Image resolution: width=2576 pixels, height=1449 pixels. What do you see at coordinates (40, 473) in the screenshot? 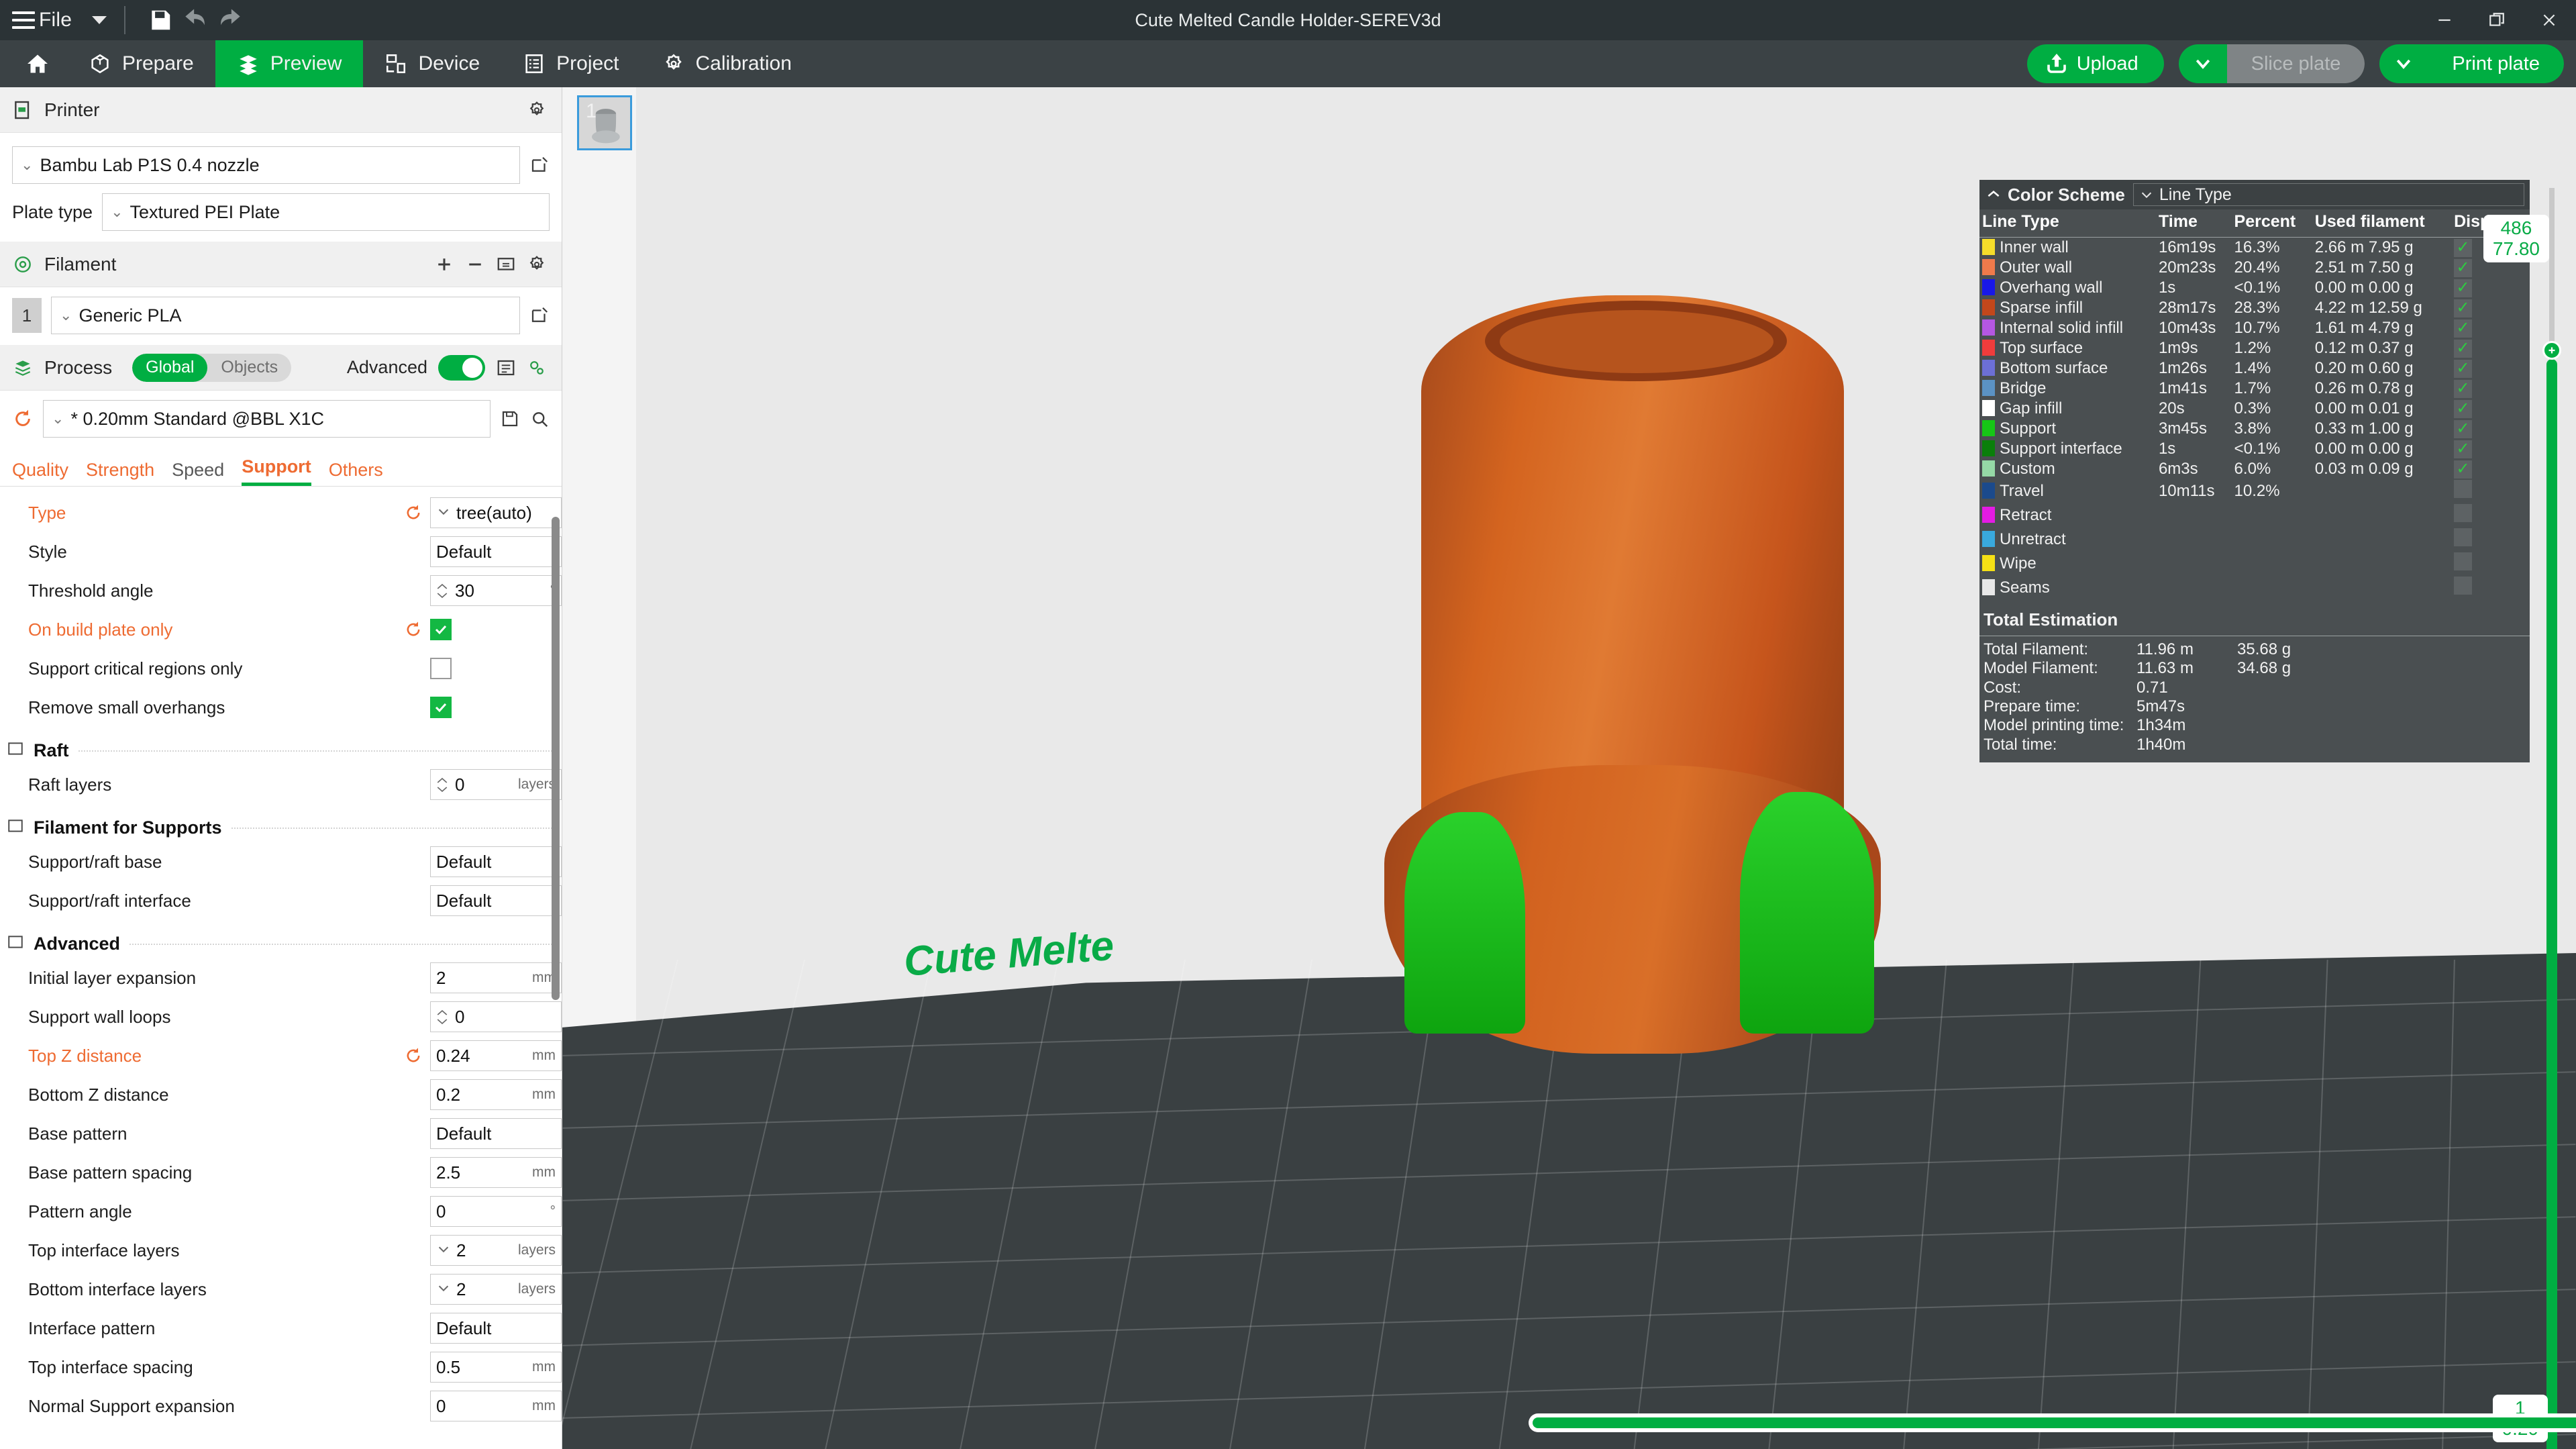
I see `settings-tab-quality: Quality` at bounding box center [40, 473].